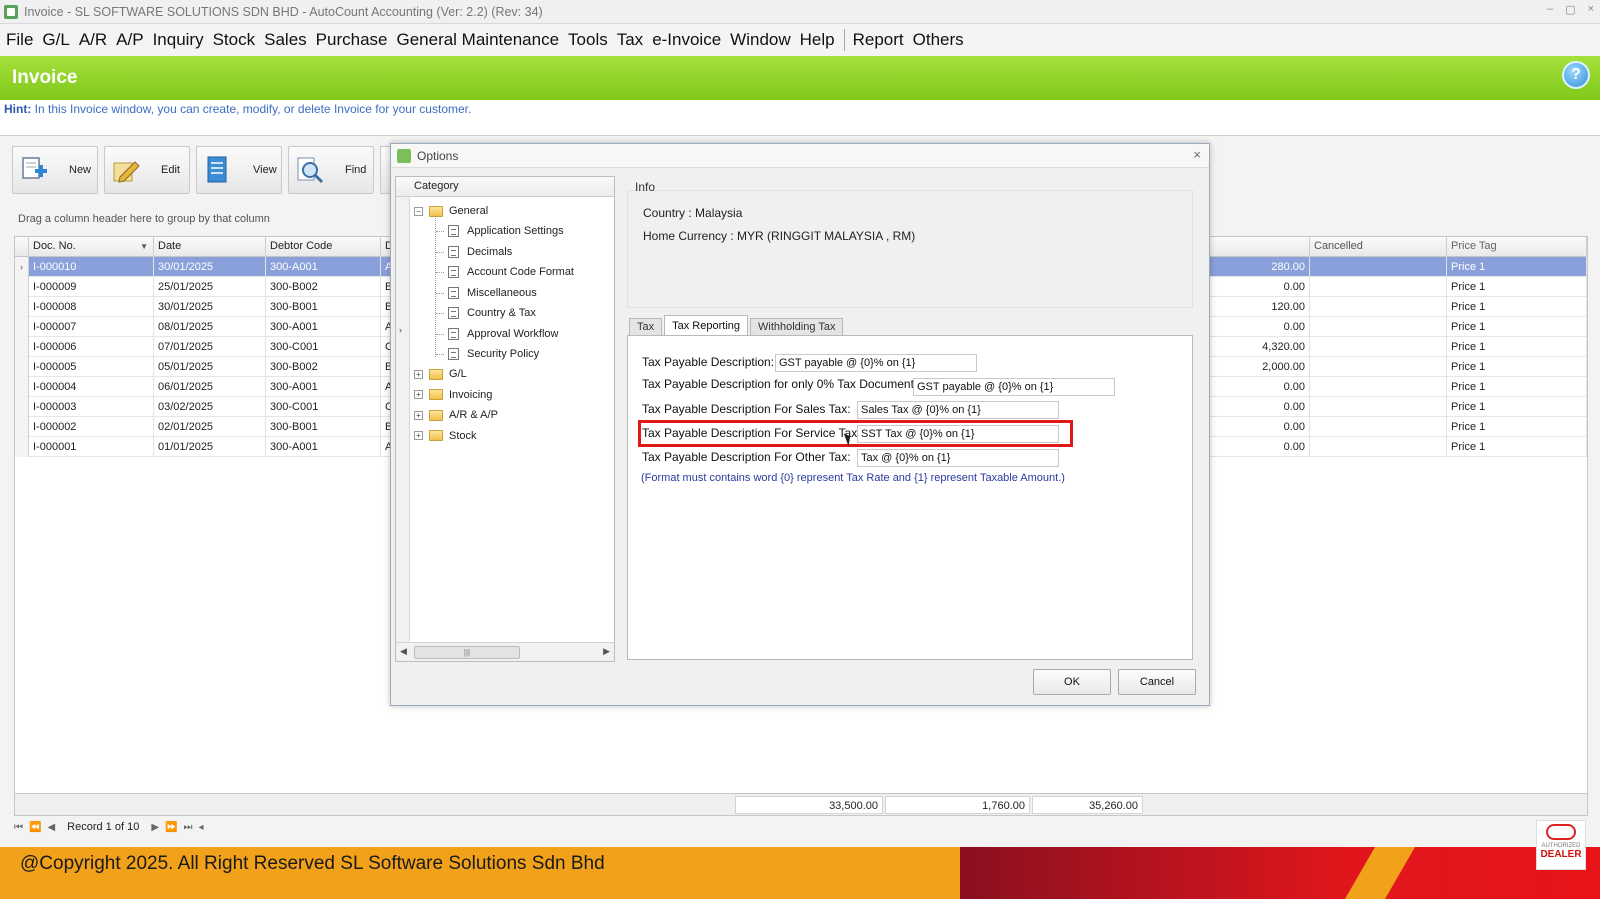 Image resolution: width=1600 pixels, height=899 pixels. What do you see at coordinates (686, 40) in the screenshot?
I see `menu-einvoice: e-Invoice` at bounding box center [686, 40].